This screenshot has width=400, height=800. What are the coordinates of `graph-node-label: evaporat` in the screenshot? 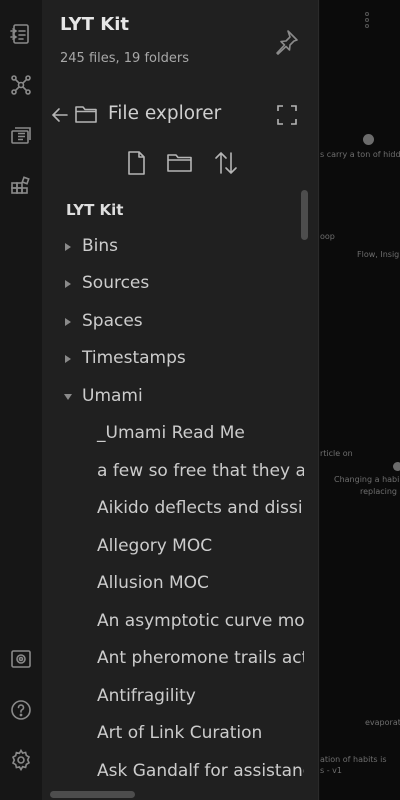 It's located at (382, 722).